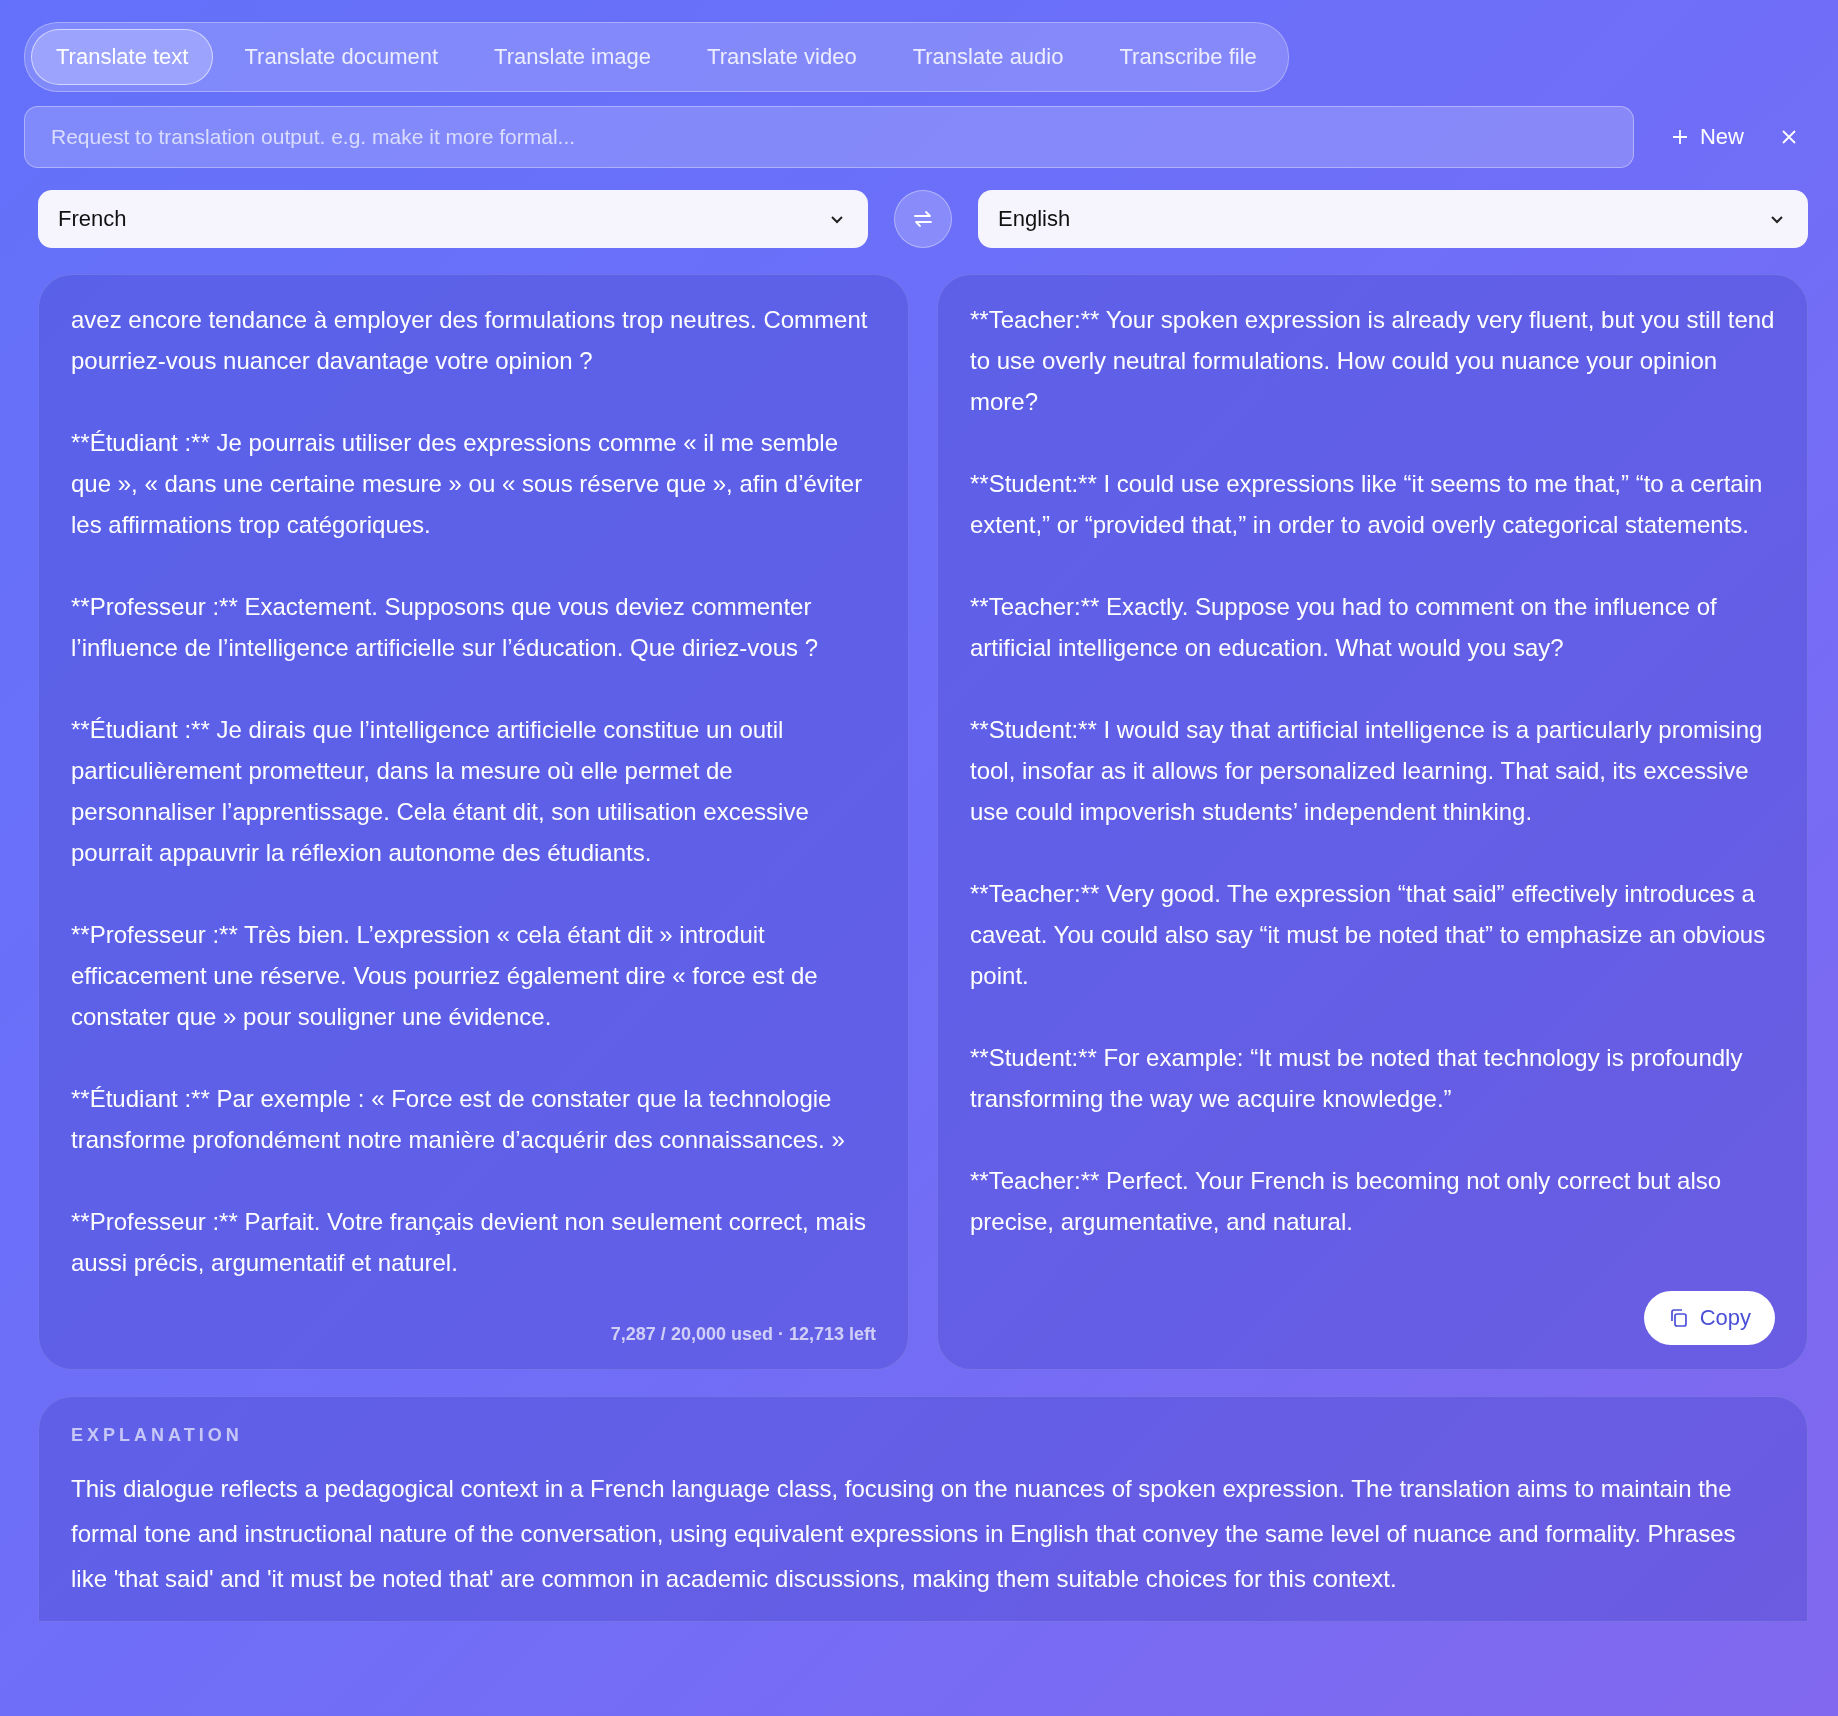 The height and width of the screenshot is (1716, 1838). I want to click on translated-paragraph: **Teacher:** Perfect. Your French is becoming not only correct but also precise, argumentative, and natural., so click(1346, 1201).